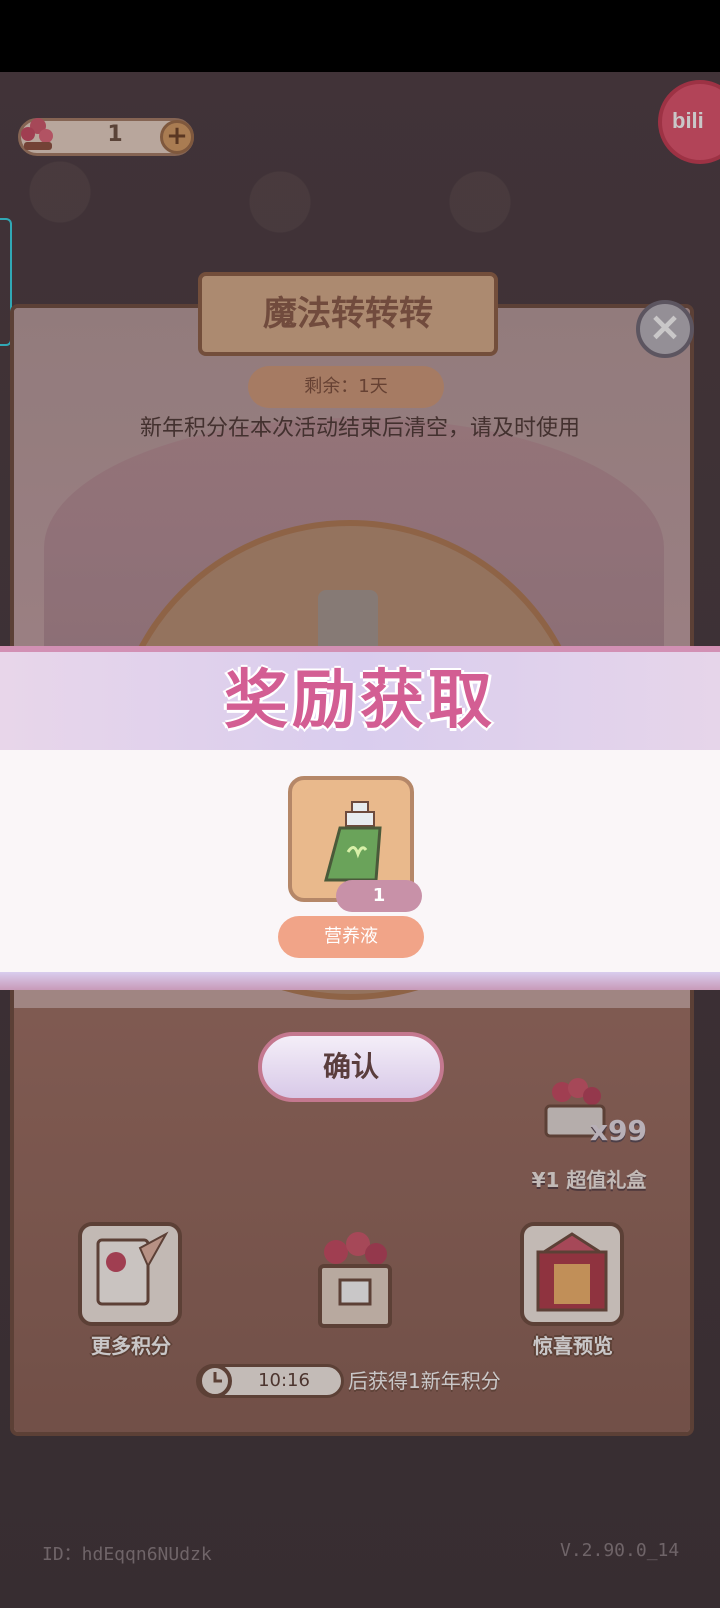 The width and height of the screenshot is (720, 1608). Describe the element at coordinates (359, 428) in the screenshot. I see `points-notice: 新年积分在本次活动结束后清空，请及时使用` at that location.